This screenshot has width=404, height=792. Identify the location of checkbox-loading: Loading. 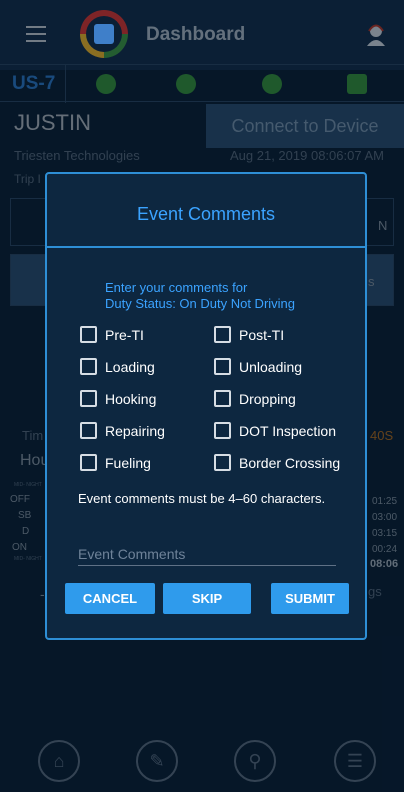
(117, 366).